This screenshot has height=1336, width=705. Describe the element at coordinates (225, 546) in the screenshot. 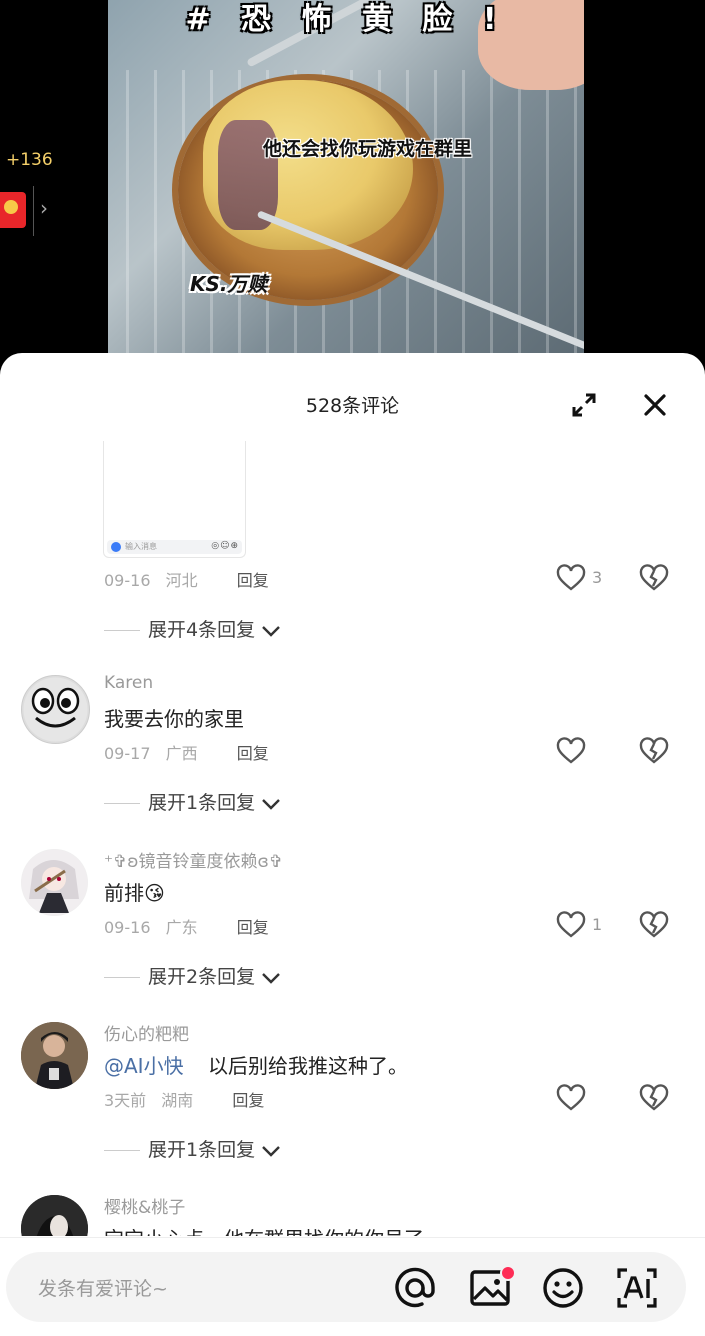

I see `thumb-icons: ◎☺⊕` at that location.